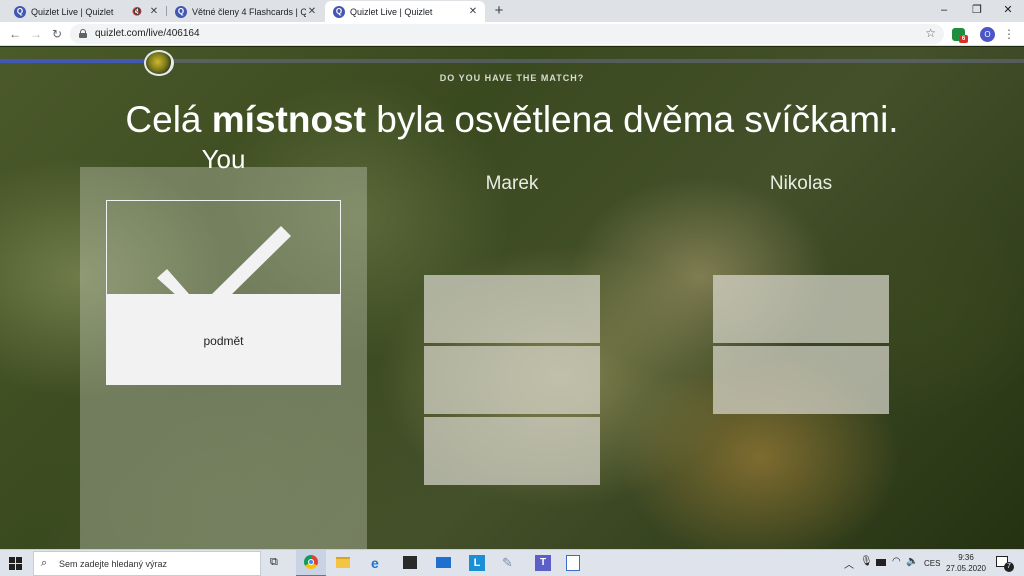 The height and width of the screenshot is (576, 1024). What do you see at coordinates (443, 562) in the screenshot?
I see `mail-icon` at bounding box center [443, 562].